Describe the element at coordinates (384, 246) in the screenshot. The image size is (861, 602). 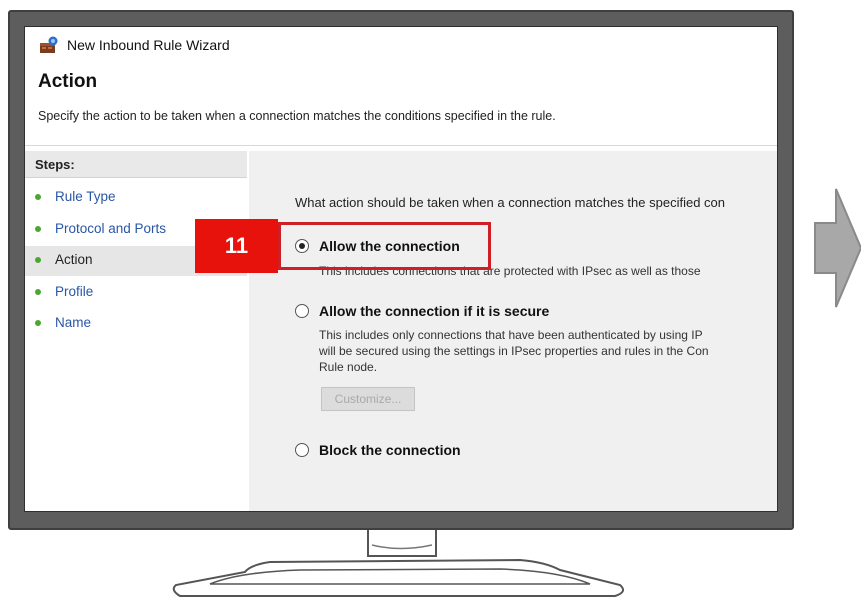
I see `highlight-box` at that location.